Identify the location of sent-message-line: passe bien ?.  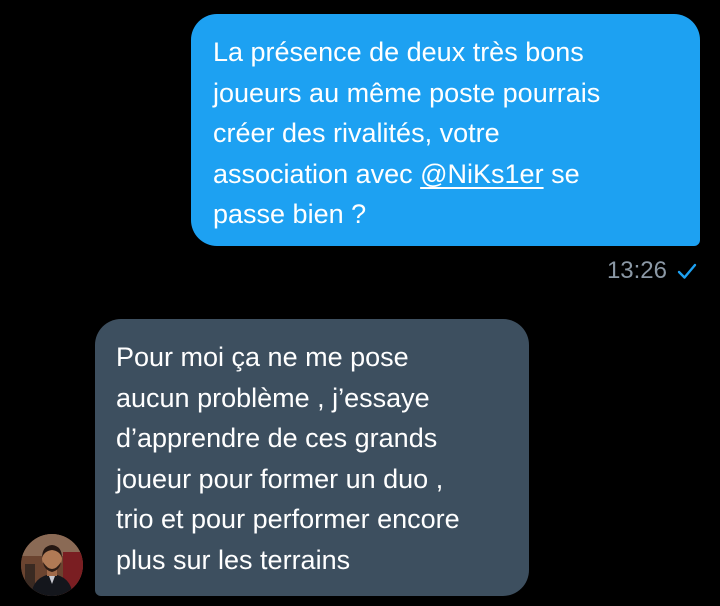
(290, 214).